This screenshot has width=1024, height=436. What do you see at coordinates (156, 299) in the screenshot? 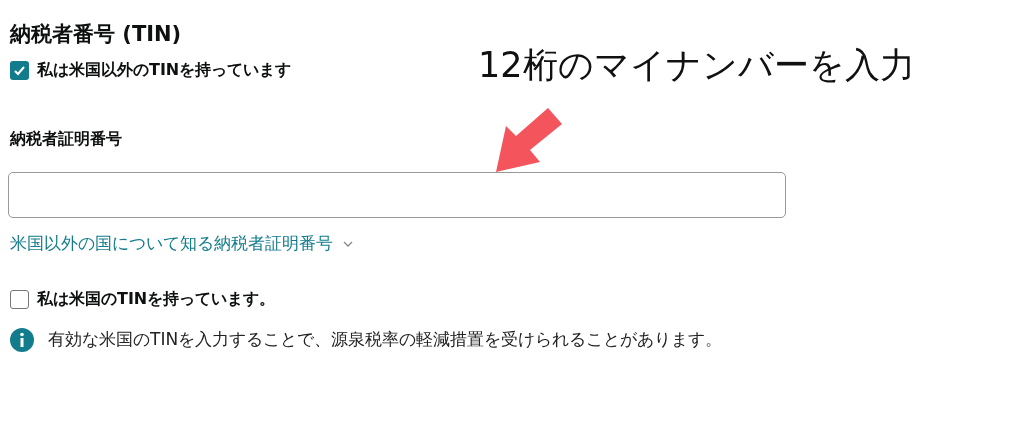
I see `checkbox-label: 私は米国のTINを持っています。` at bounding box center [156, 299].